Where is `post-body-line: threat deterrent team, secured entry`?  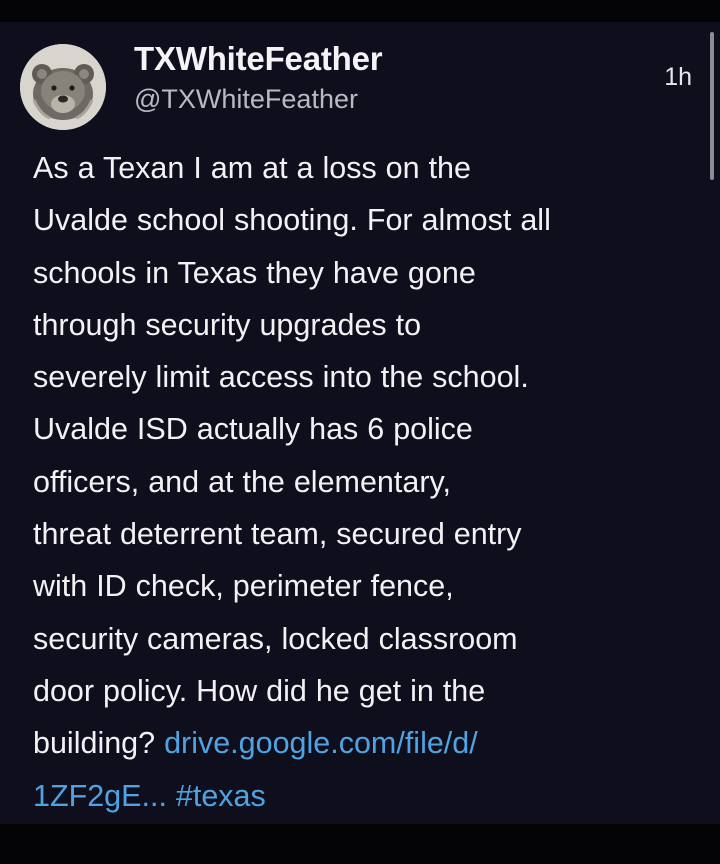 post-body-line: threat deterrent team, secured entry is located at coordinates (277, 534).